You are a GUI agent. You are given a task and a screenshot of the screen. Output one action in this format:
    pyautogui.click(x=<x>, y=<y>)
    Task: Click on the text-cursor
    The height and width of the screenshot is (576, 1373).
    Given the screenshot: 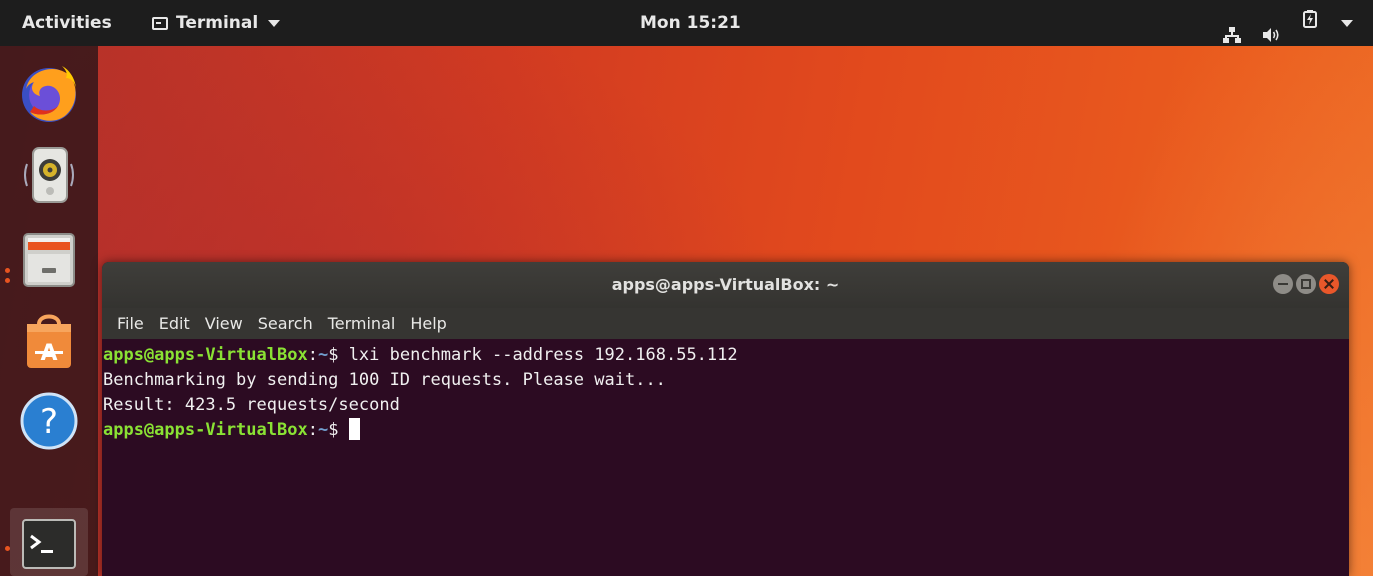 What is the action you would take?
    pyautogui.click(x=354, y=429)
    